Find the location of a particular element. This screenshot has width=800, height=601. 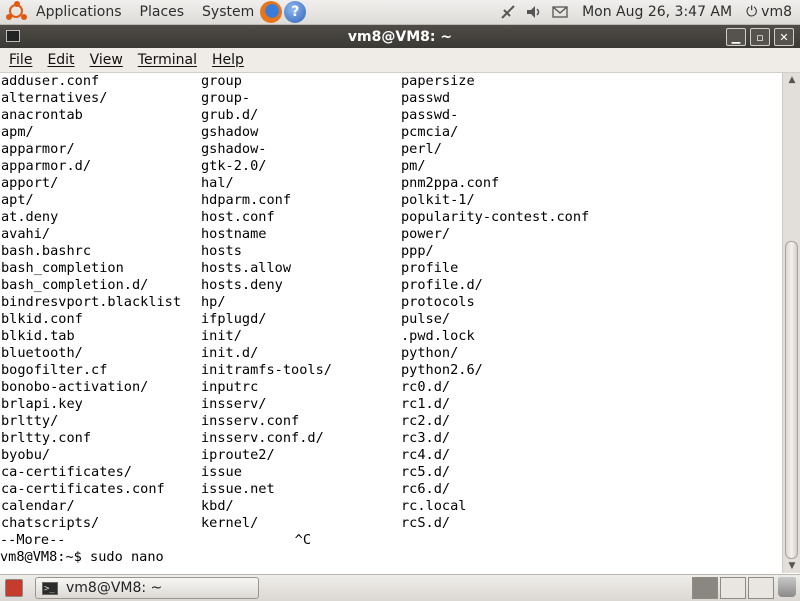

file-entry: gshadow is located at coordinates (230, 132).